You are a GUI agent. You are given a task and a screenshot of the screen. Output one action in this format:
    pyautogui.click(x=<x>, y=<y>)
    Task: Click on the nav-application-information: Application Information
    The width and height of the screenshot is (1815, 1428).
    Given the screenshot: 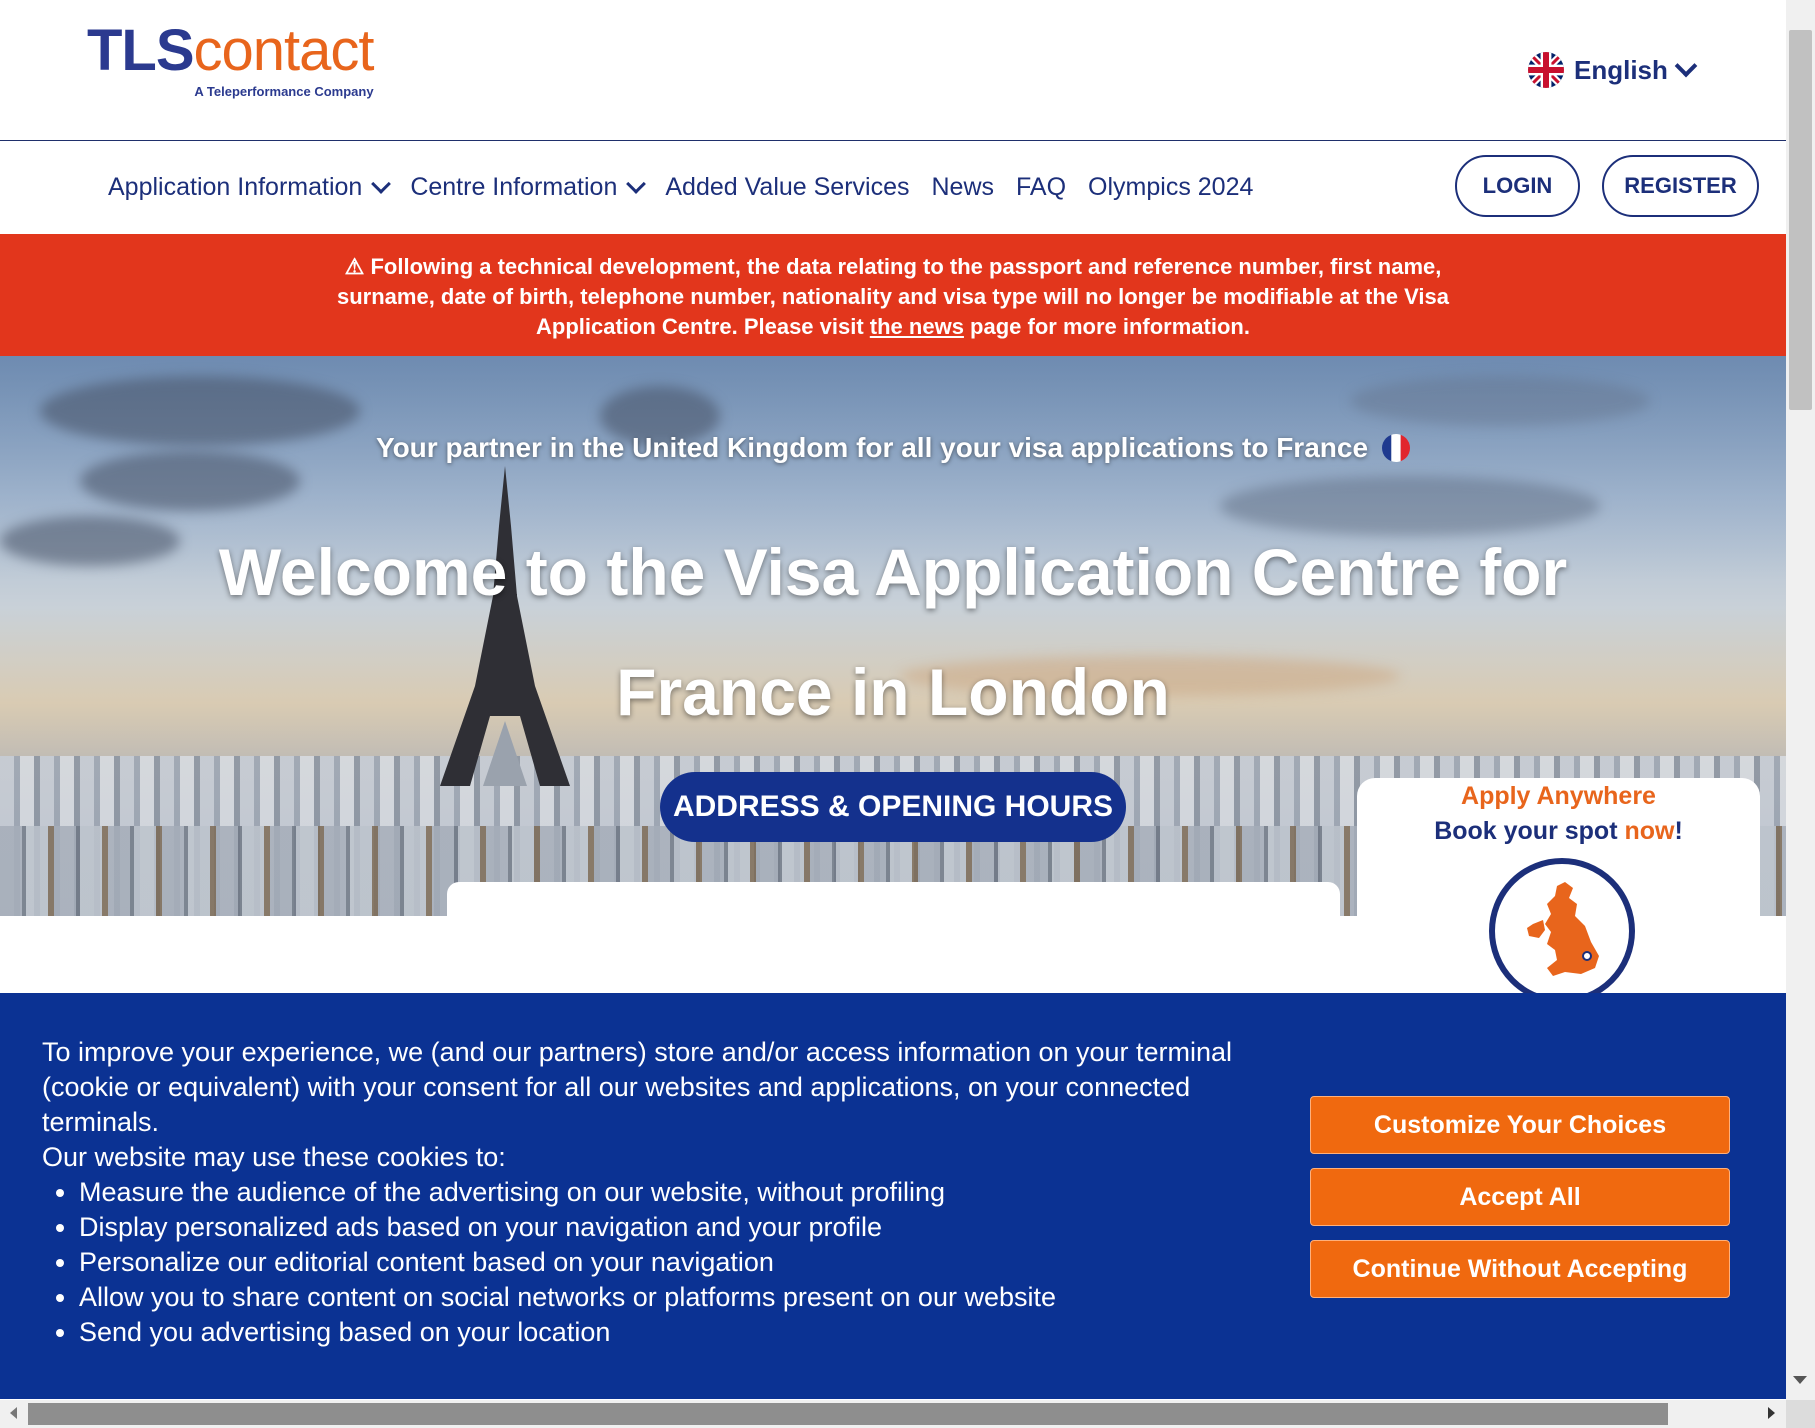 What is the action you would take?
    pyautogui.click(x=250, y=187)
    